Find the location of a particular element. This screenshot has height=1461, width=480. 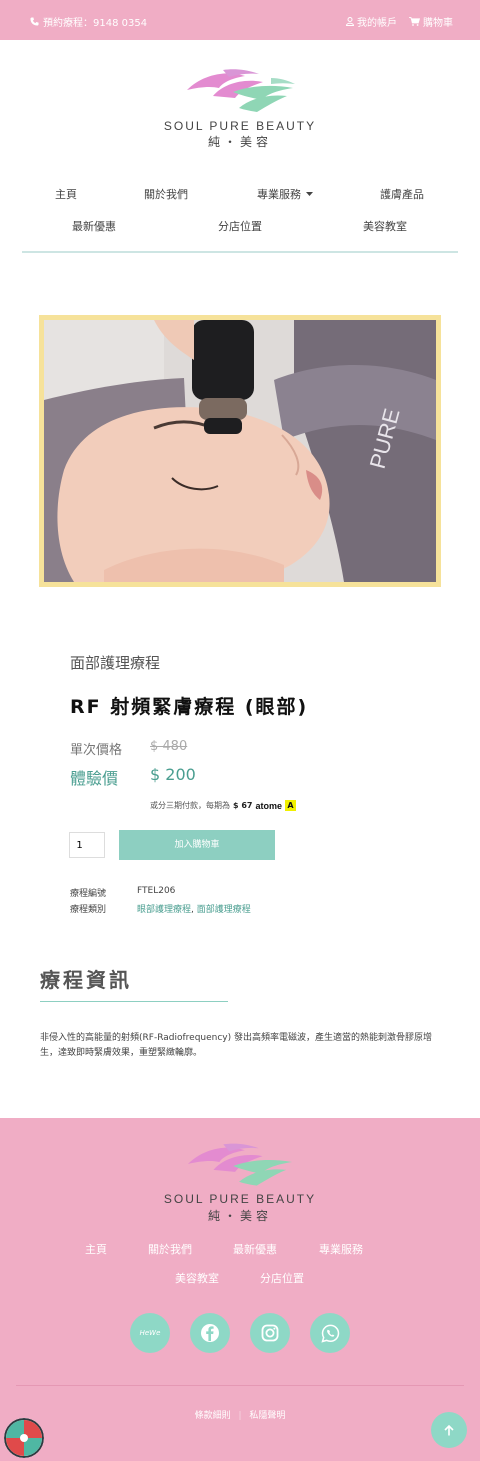

back-to-top-button is located at coordinates (449, 1430).